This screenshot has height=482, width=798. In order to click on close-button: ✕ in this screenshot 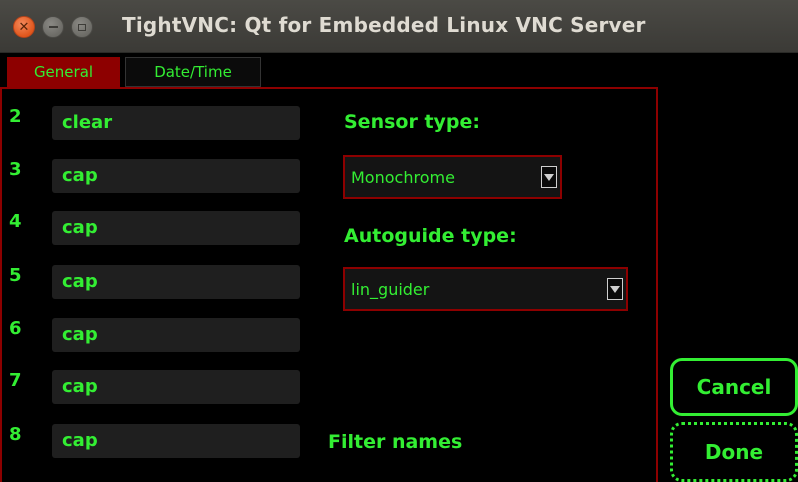, I will do `click(24, 27)`.